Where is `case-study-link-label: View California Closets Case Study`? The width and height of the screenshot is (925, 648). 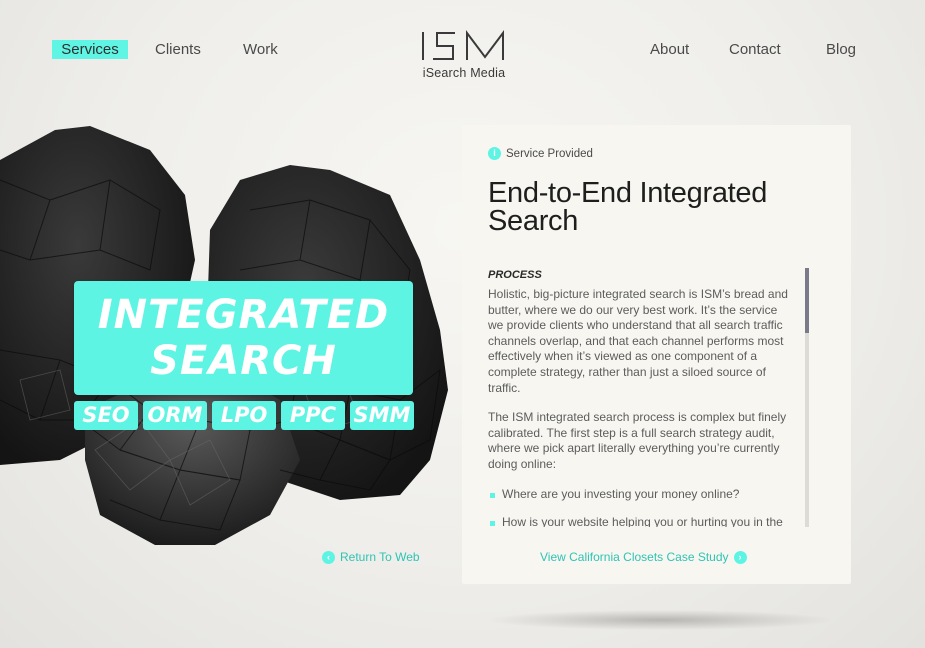
case-study-link-label: View California Closets Case Study is located at coordinates (634, 557).